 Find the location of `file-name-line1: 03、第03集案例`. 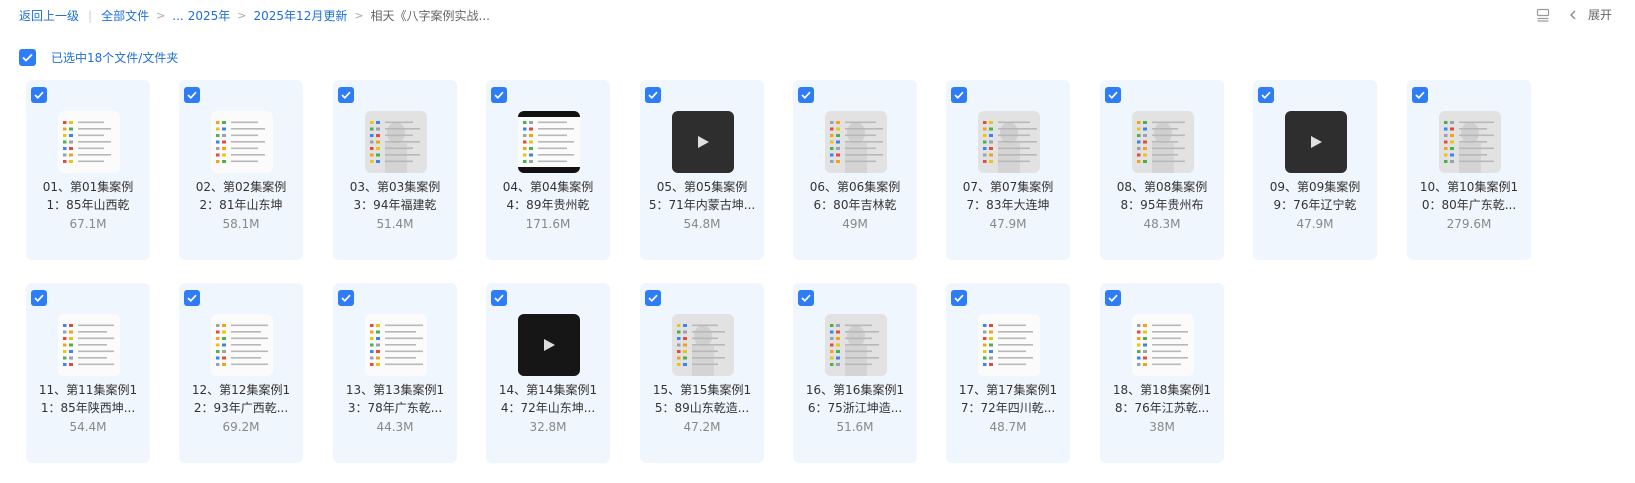

file-name-line1: 03、第03集案例 is located at coordinates (395, 187).